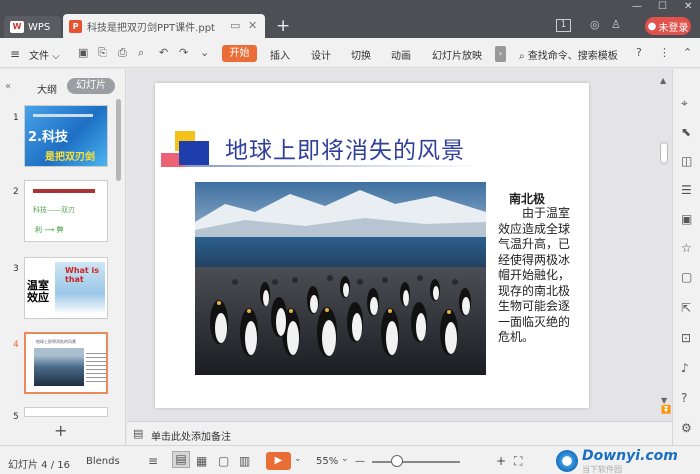 The width and height of the screenshot is (700, 474). I want to click on next-slide-icon: ⏬, so click(666, 410).